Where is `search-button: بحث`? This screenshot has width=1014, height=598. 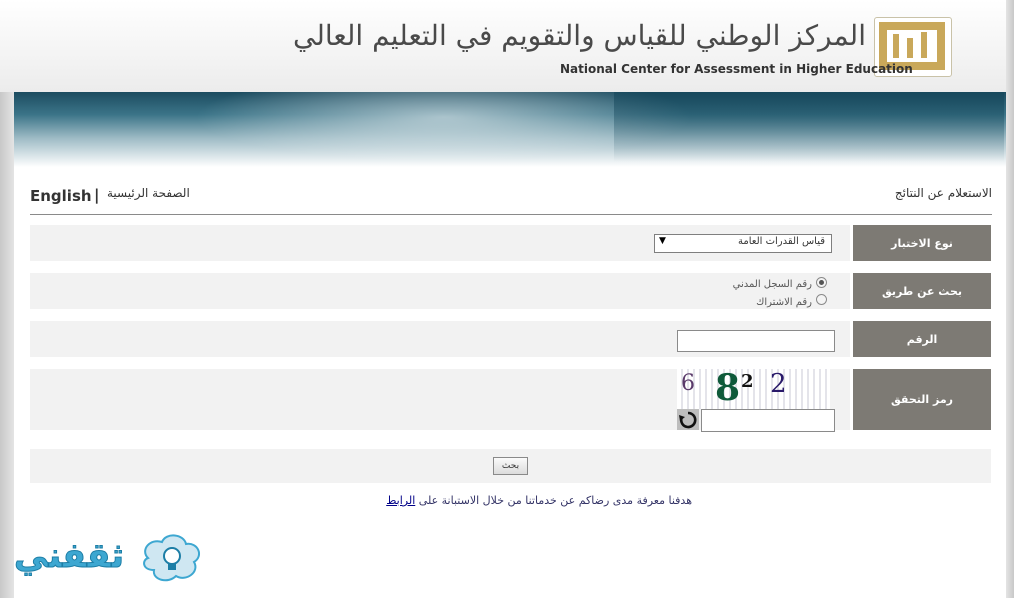 search-button: بحث is located at coordinates (510, 466).